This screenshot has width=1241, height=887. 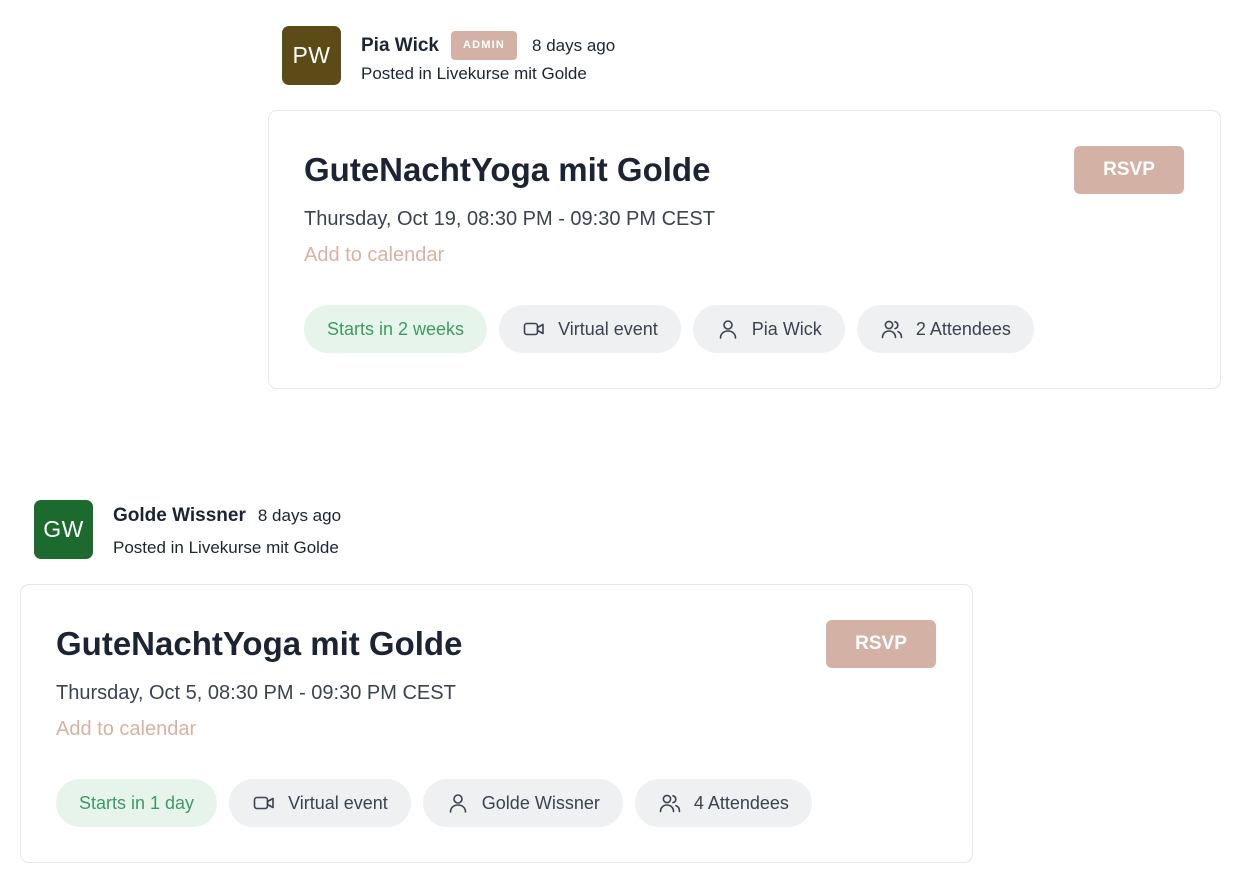 I want to click on author-name: Golde Wissner, so click(x=179, y=516).